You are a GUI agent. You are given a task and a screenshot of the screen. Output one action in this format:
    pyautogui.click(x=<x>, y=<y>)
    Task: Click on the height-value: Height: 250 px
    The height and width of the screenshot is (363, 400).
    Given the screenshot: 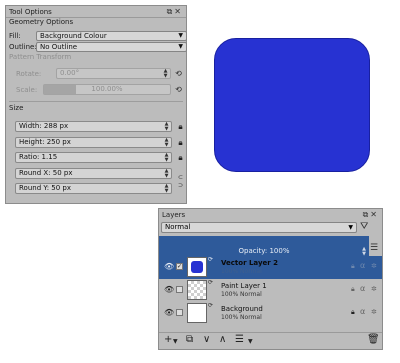 What is the action you would take?
    pyautogui.click(x=45, y=142)
    